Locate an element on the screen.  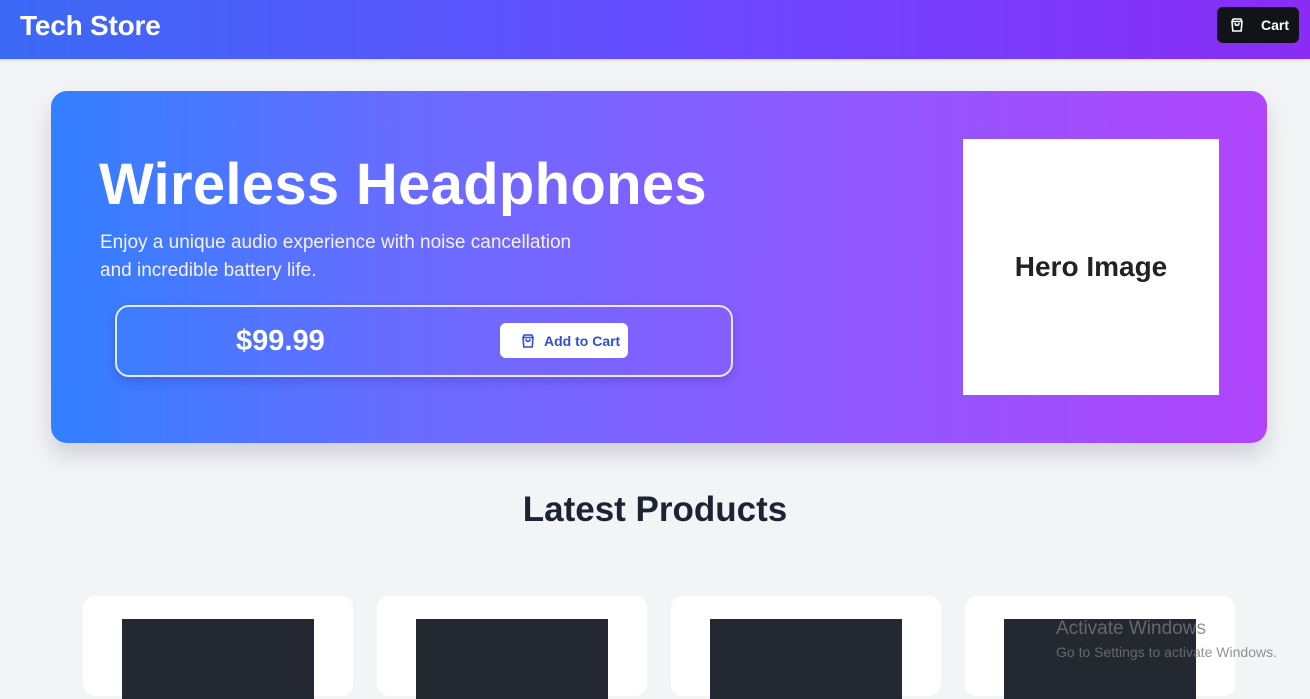
hero-image-placeholder: Hero Image is located at coordinates (1091, 267).